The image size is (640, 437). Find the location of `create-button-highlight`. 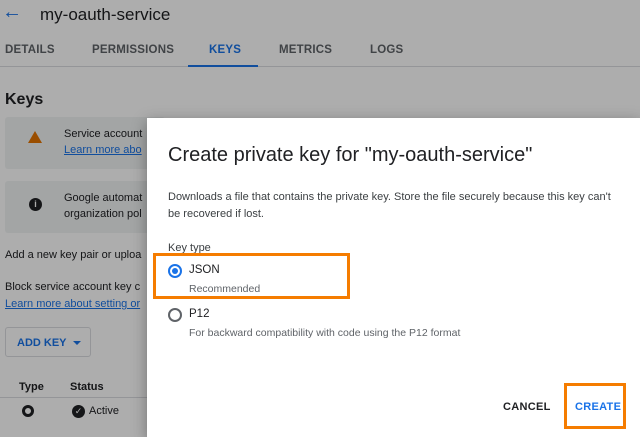

create-button-highlight is located at coordinates (595, 406).